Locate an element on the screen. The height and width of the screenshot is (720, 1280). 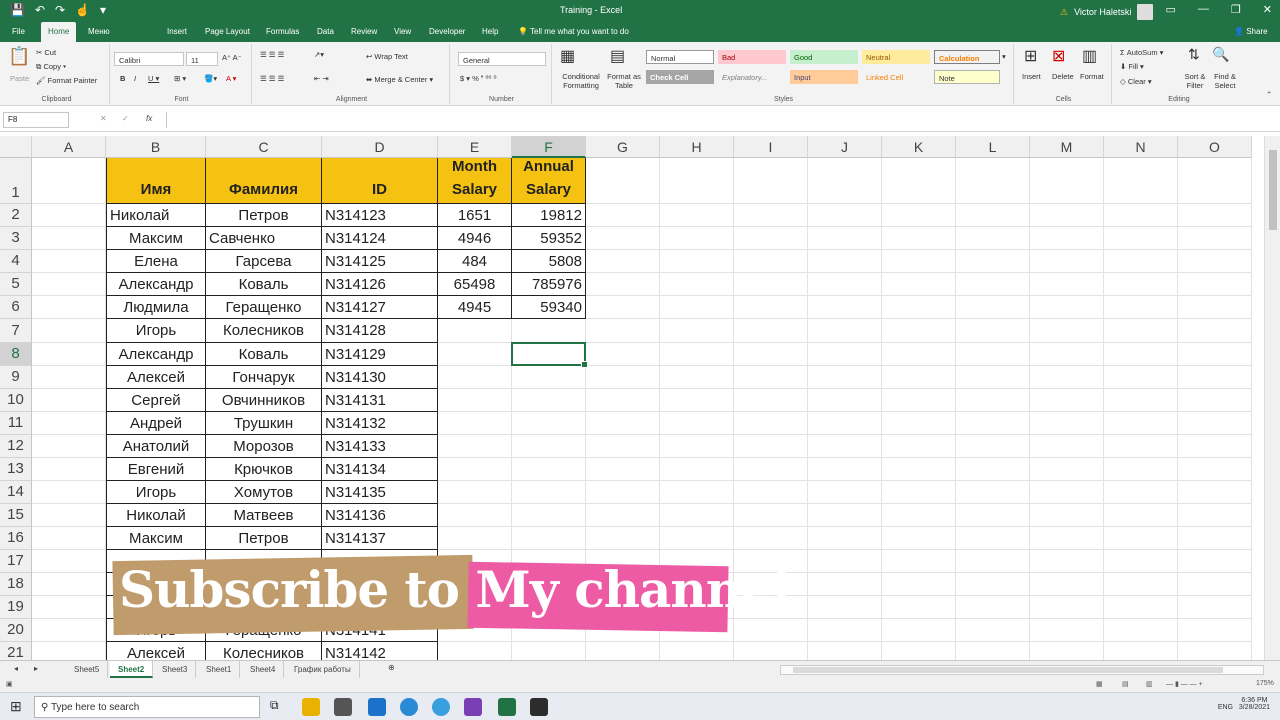
row-header-15: 15 is located at coordinates (16, 515).